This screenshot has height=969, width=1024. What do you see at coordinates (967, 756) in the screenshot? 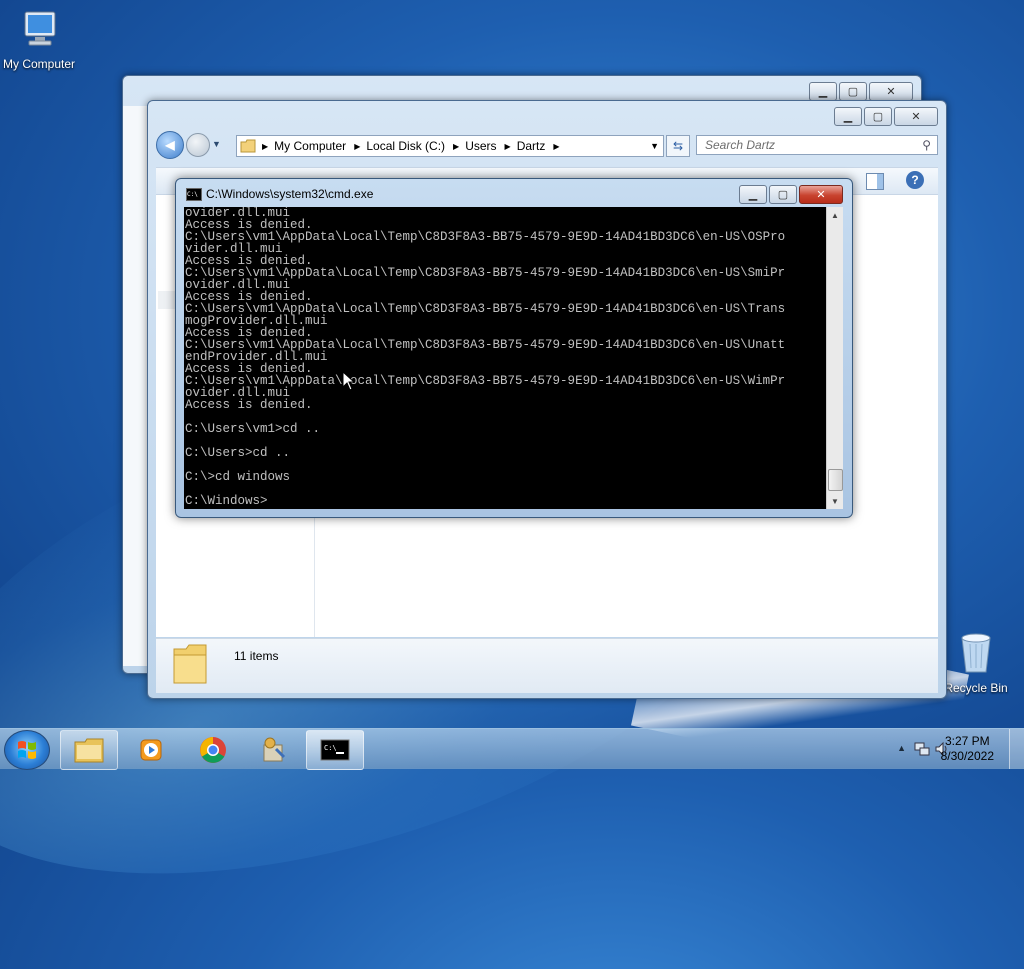
I see `clock-date: 8/30/2022` at bounding box center [967, 756].